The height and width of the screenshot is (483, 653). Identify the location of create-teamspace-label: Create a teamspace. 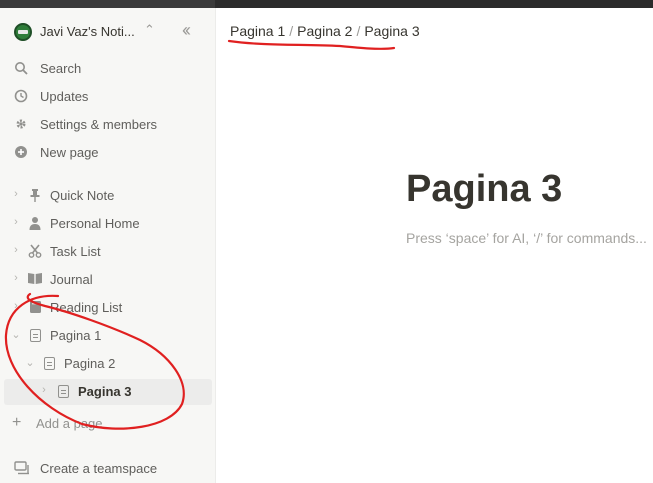
(99, 468).